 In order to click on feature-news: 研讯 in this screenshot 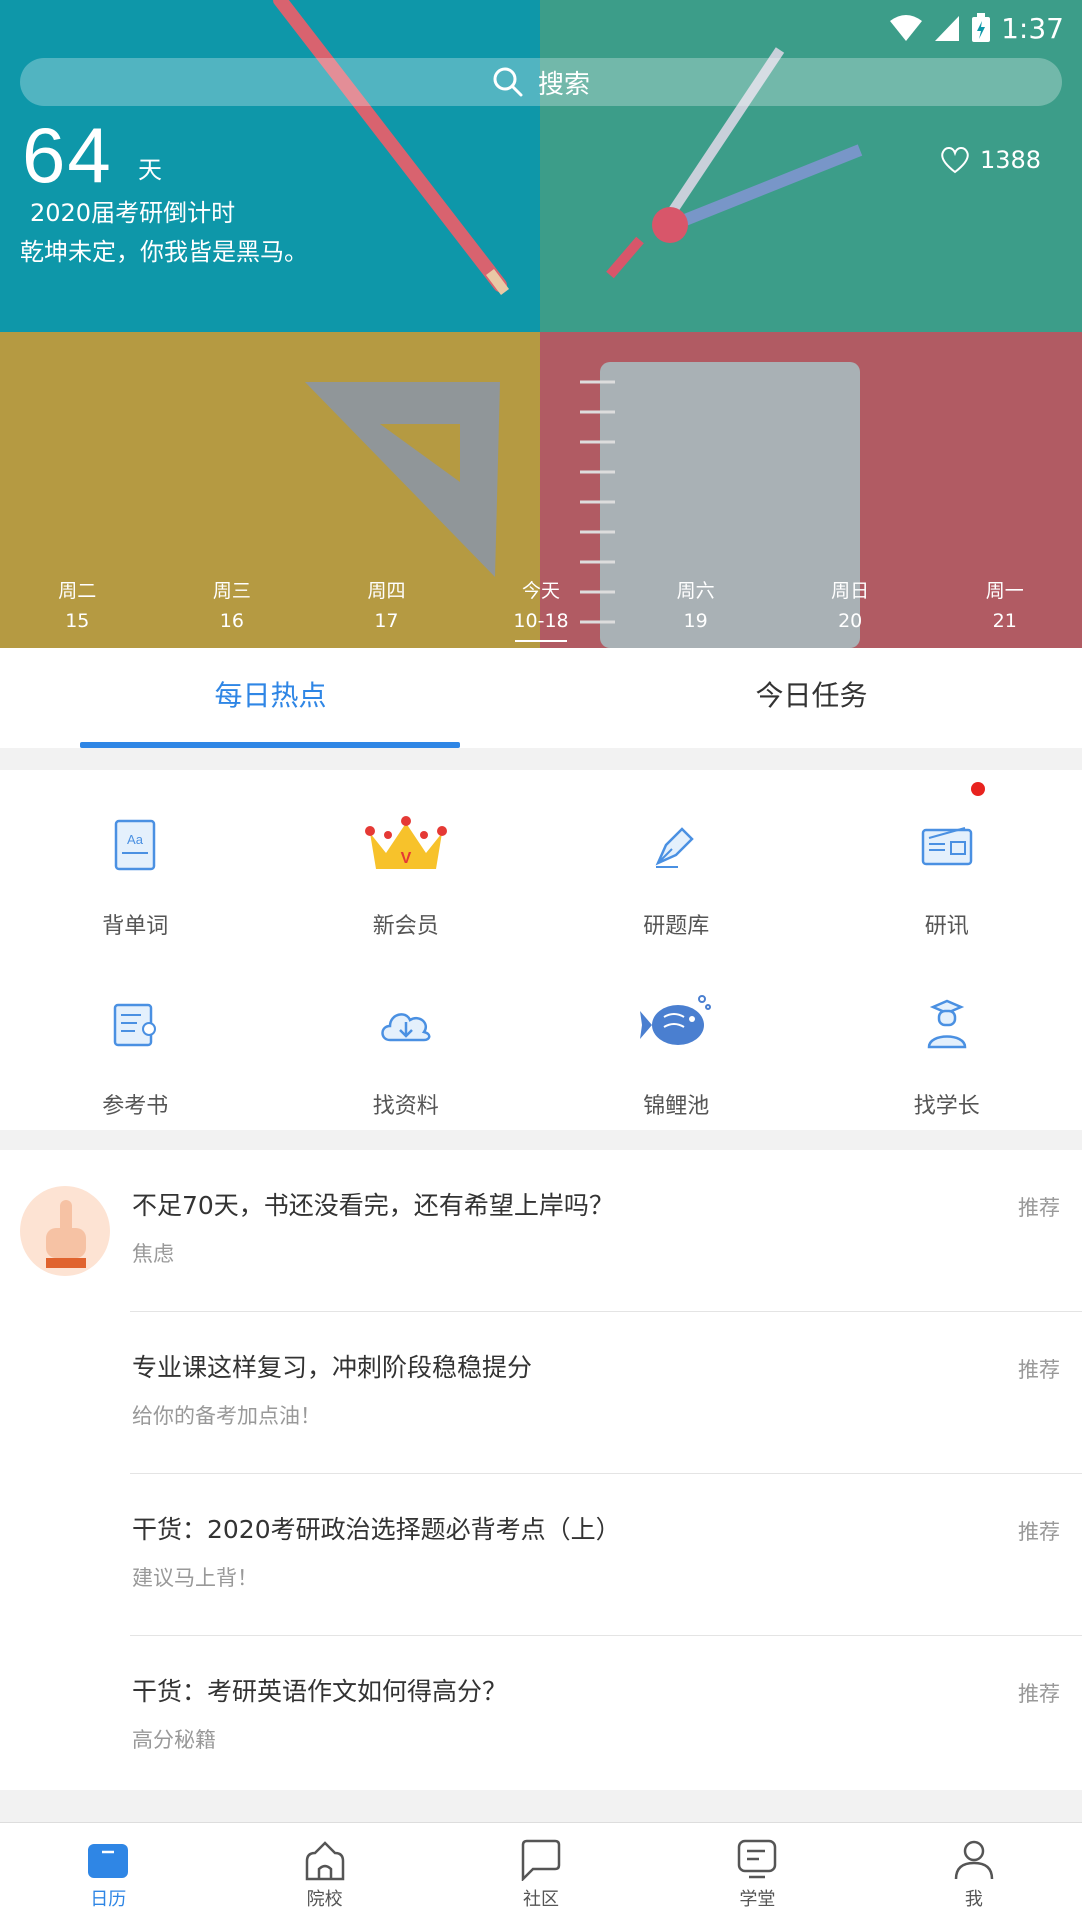, I will do `click(947, 860)`.